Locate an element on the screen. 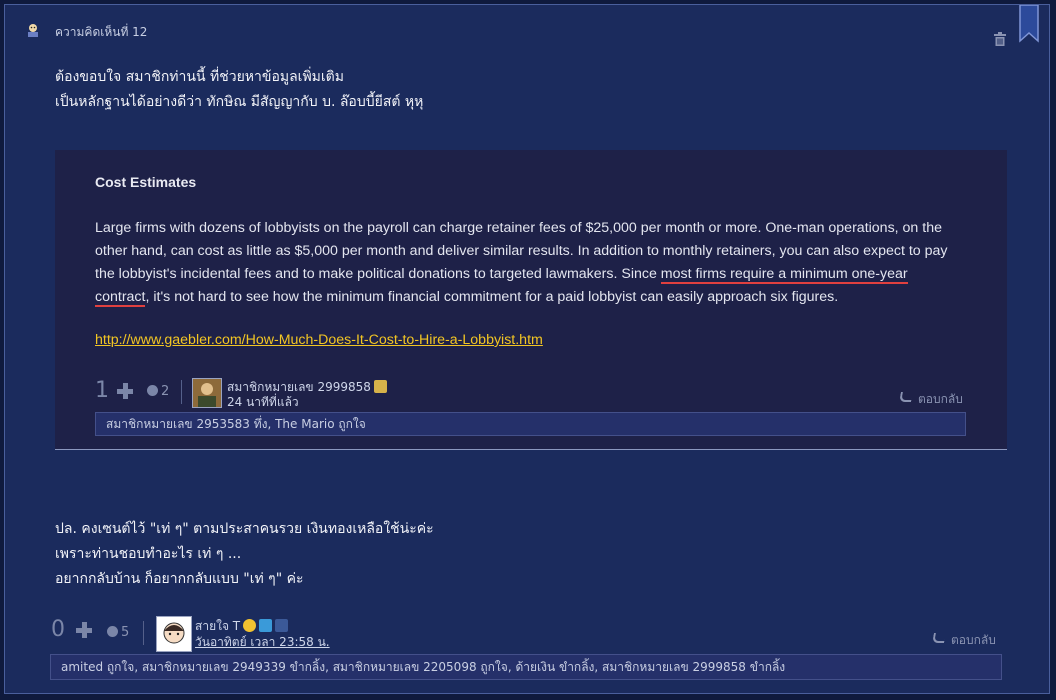 The height and width of the screenshot is (700, 1056). smiley-badge-icon is located at coordinates (250, 625).